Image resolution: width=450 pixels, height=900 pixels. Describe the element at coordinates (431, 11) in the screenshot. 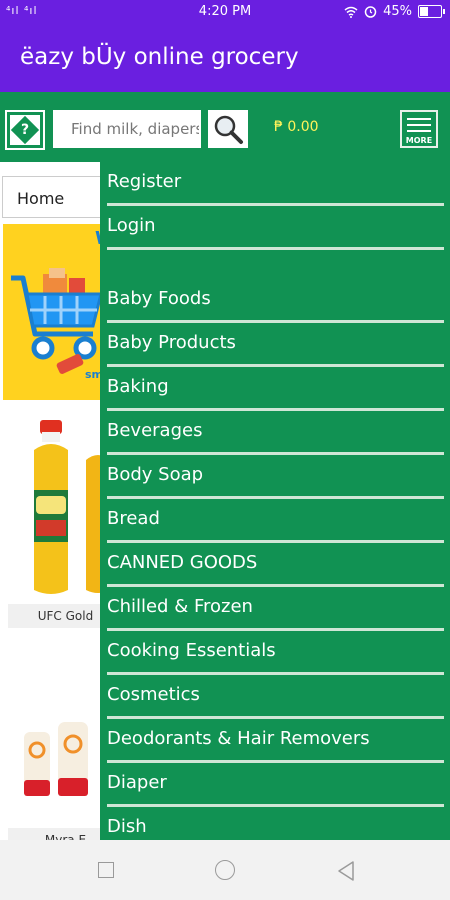

I see `battery-icon` at that location.